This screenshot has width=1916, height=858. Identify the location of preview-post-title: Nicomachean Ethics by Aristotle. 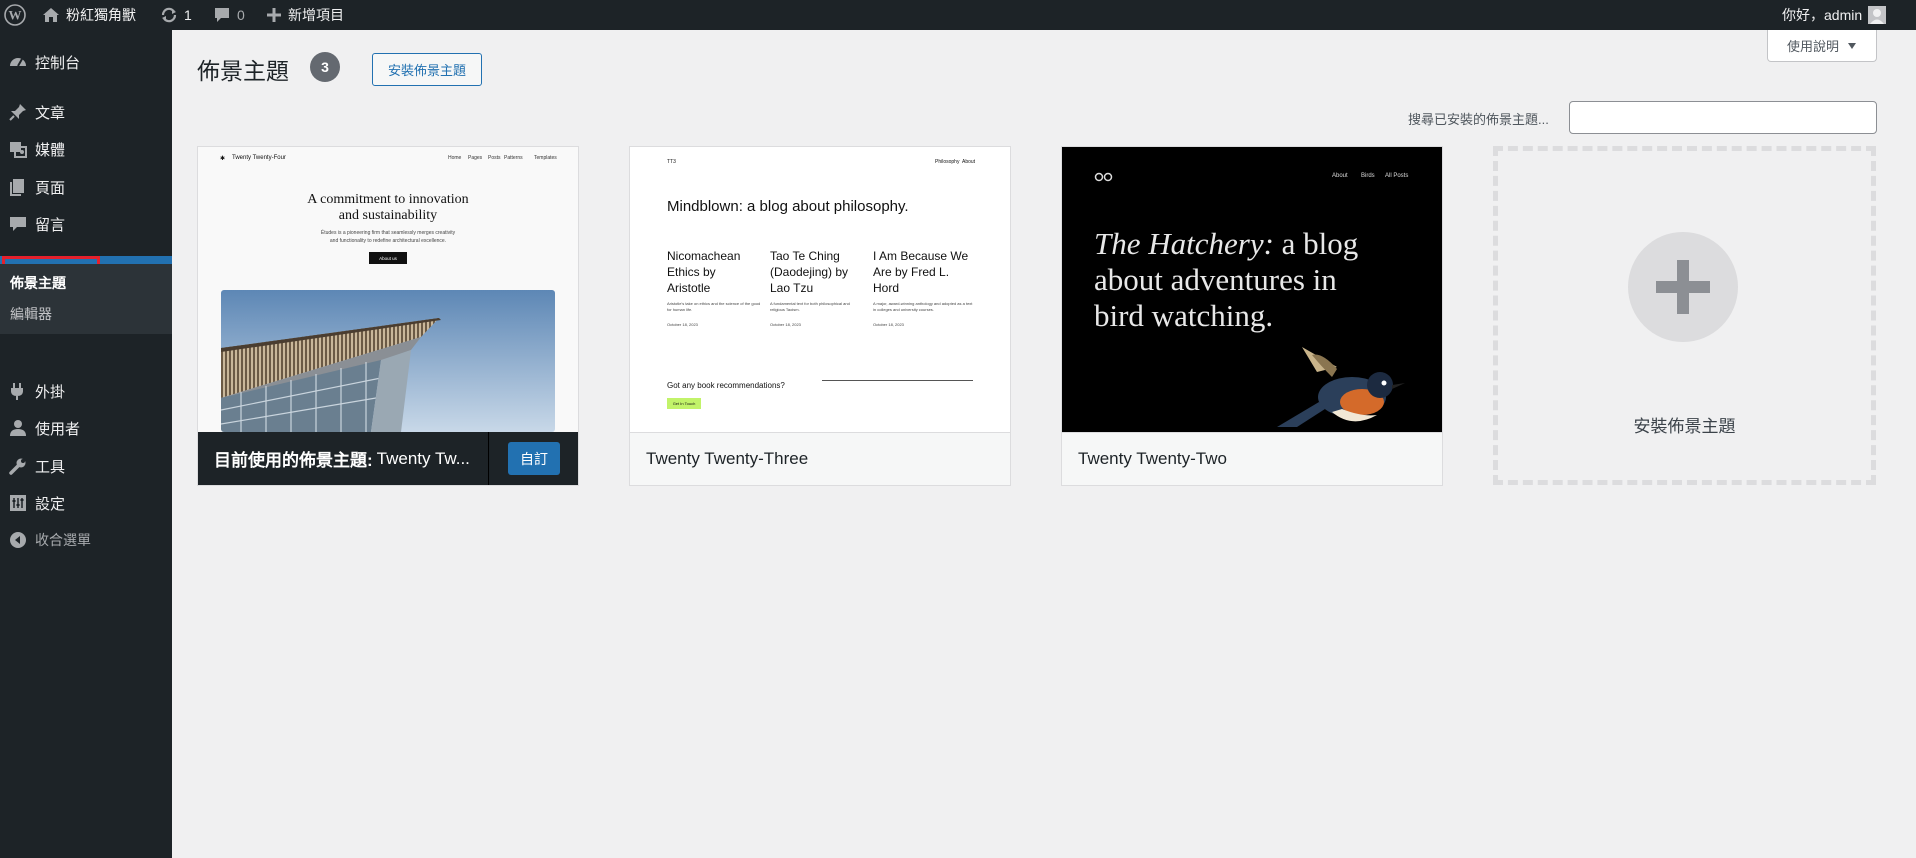
(703, 272).